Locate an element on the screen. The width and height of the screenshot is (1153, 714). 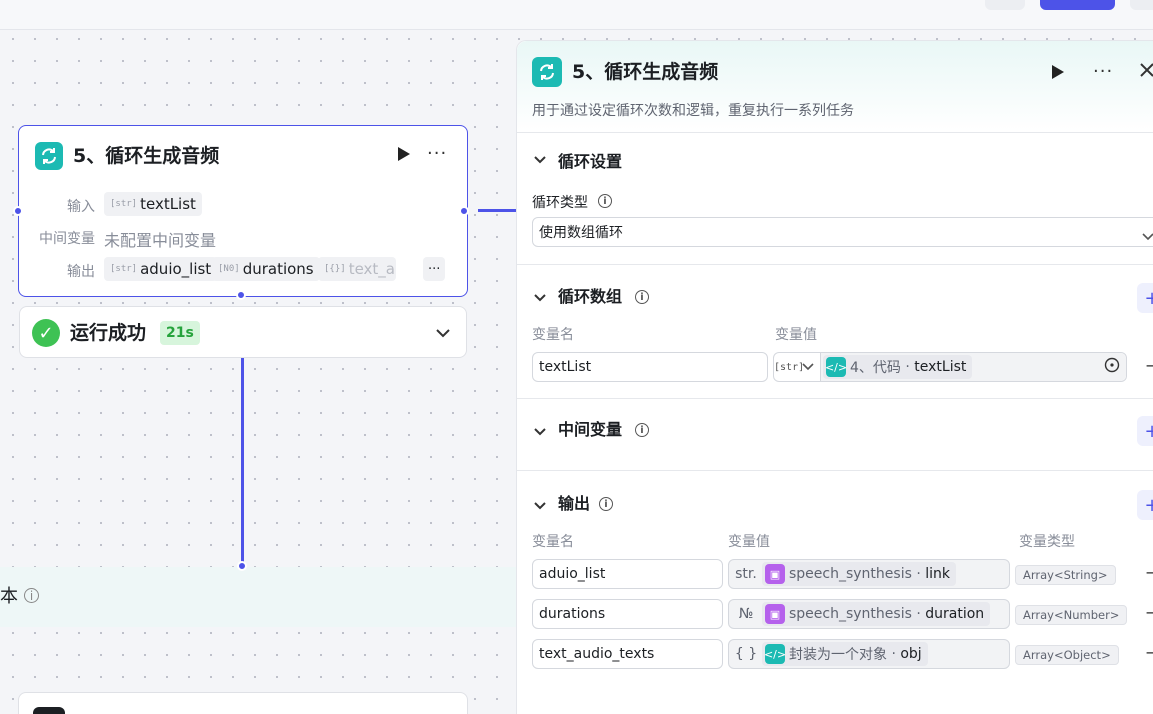
output-value-ref: str. ▣ speech_synthesis · link is located at coordinates (869, 574).